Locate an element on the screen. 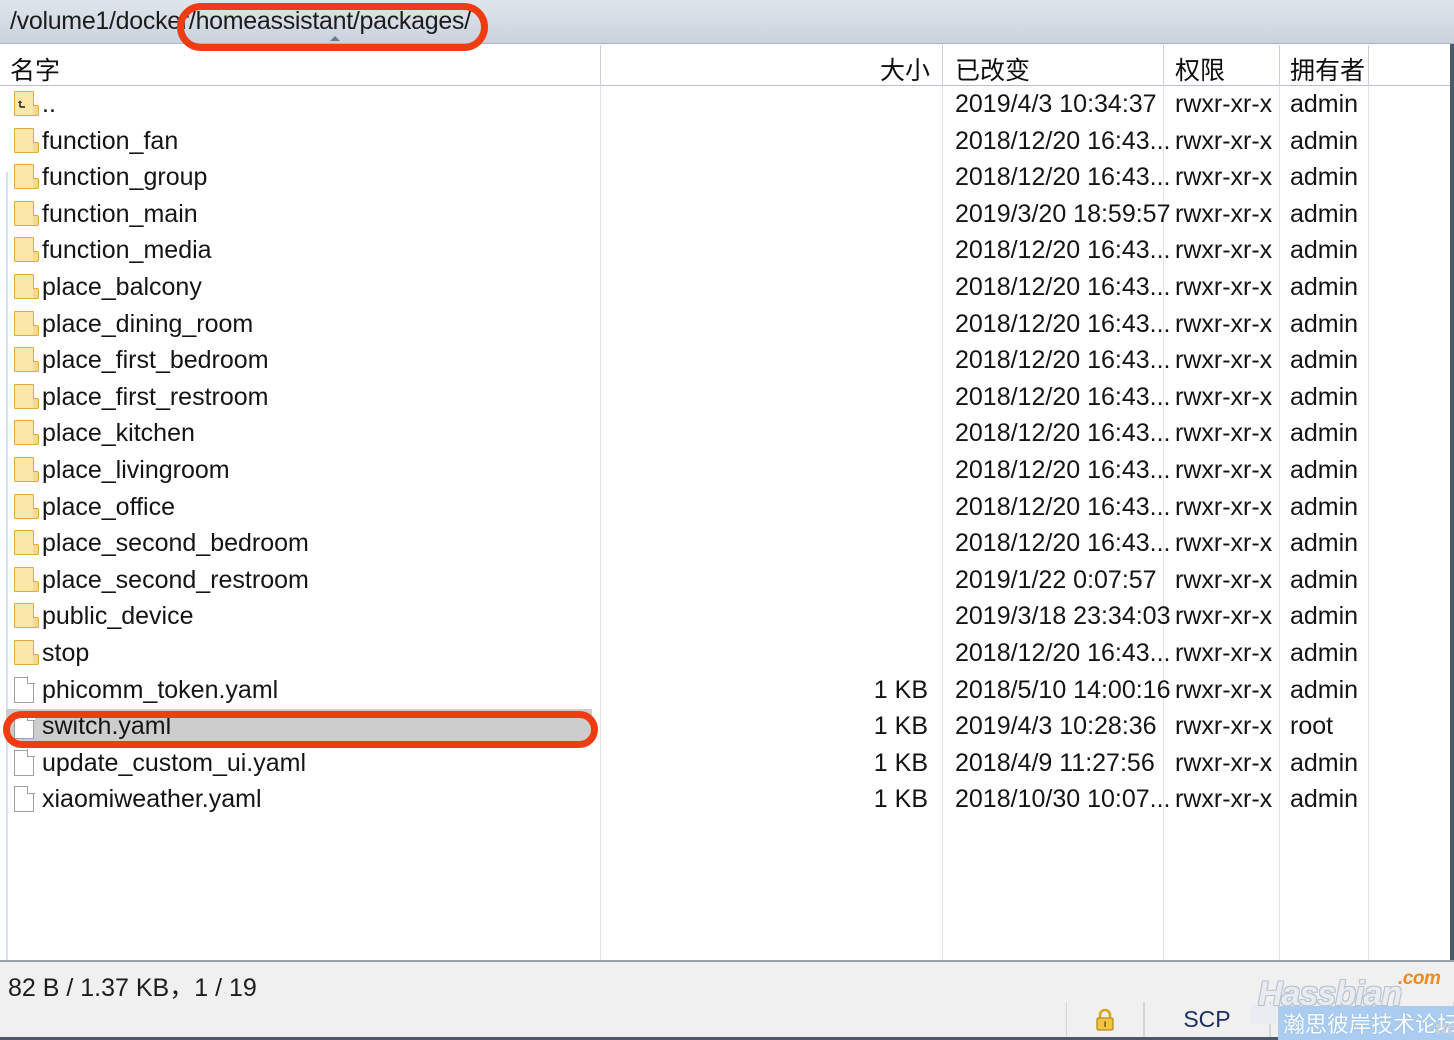  lock-segment is located at coordinates (1105, 1019).